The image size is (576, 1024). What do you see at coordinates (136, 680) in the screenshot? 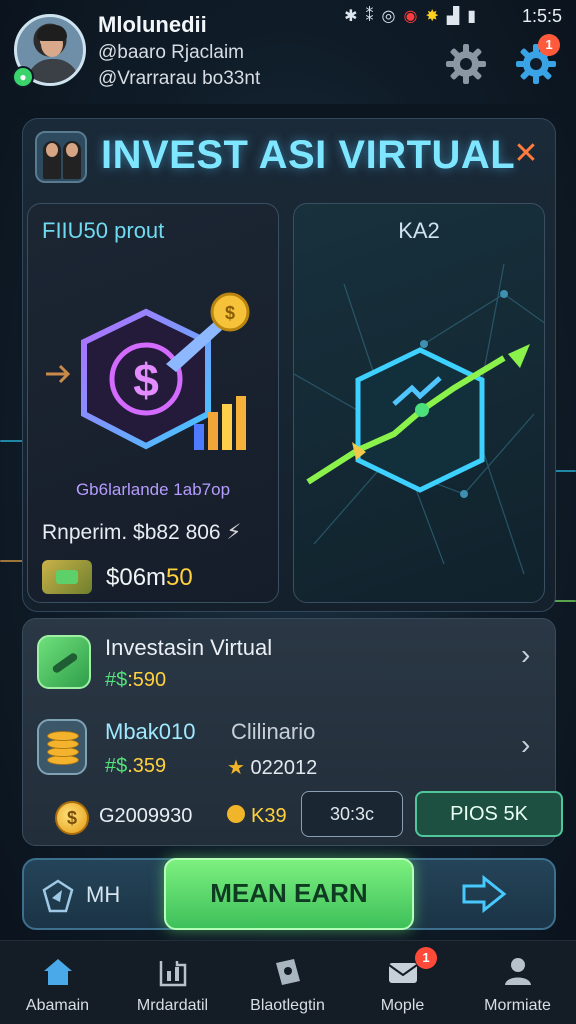
I see `list-item-value: #$:590` at bounding box center [136, 680].